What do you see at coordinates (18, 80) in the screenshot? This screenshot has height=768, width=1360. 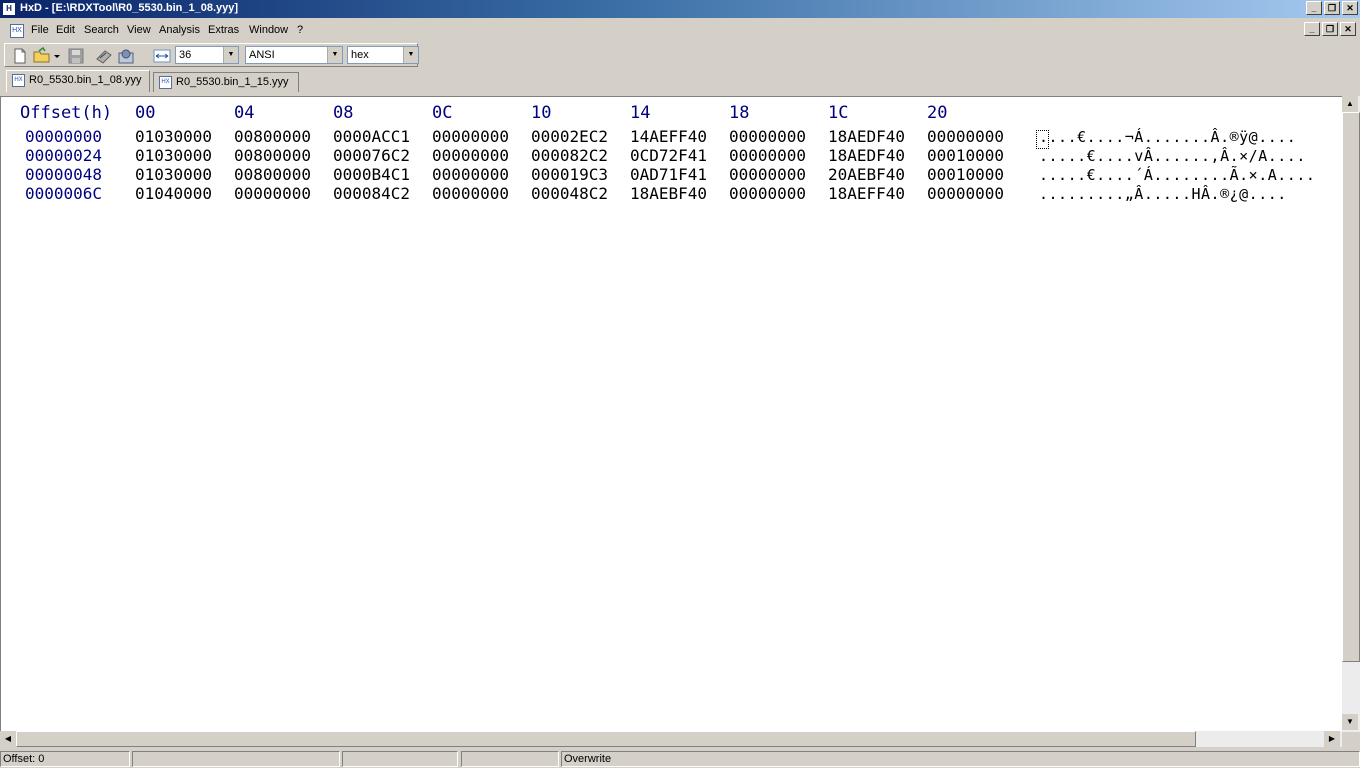 I see `file-icon: HX` at bounding box center [18, 80].